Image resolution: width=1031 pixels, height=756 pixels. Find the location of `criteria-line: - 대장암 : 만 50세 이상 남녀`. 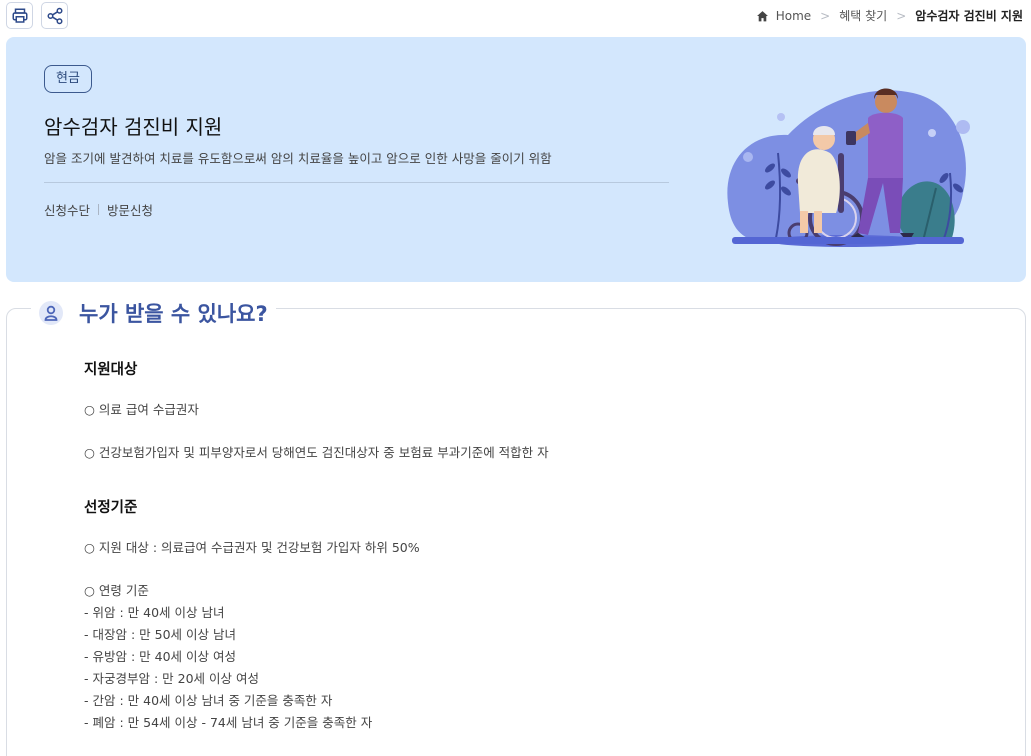

criteria-line: - 대장암 : 만 50세 이상 남녀 is located at coordinates (160, 634).